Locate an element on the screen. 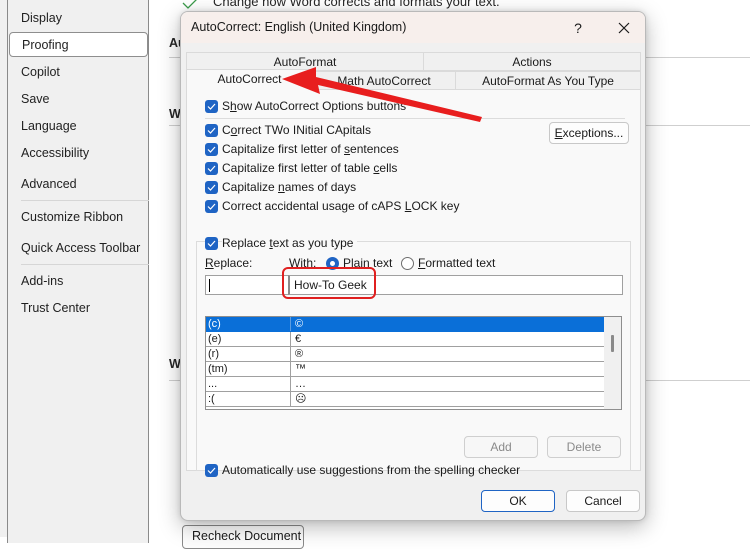 This screenshot has width=750, height=549. list-row: (r) ® is located at coordinates (405, 354).